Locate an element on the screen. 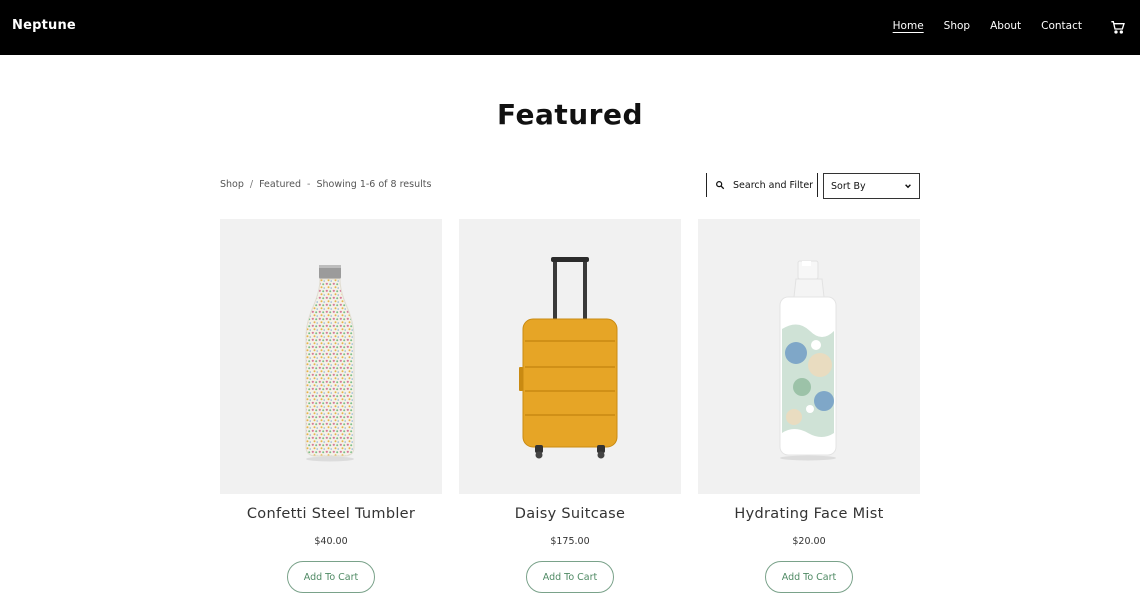 The height and width of the screenshot is (606, 1140). product-card: Daisy Suitcase $175.00 Add To Cart is located at coordinates (570, 406).